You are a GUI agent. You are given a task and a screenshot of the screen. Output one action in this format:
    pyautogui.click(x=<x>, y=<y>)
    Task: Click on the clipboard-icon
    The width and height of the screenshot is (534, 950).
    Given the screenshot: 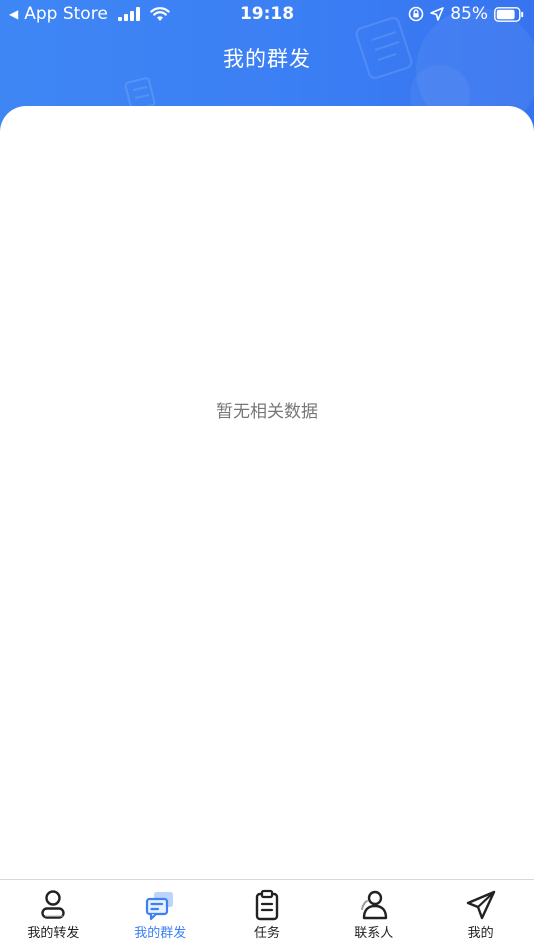 What is the action you would take?
    pyautogui.click(x=267, y=905)
    